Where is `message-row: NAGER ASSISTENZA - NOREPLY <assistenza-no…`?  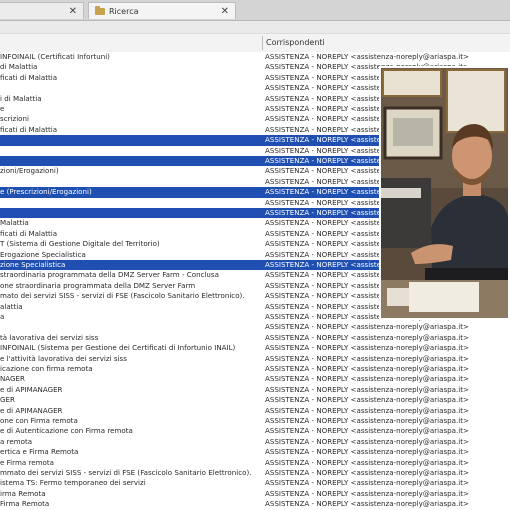
message-row: NAGER ASSISTENZA - NOREPLY <assistenza-no… is located at coordinates (255, 379).